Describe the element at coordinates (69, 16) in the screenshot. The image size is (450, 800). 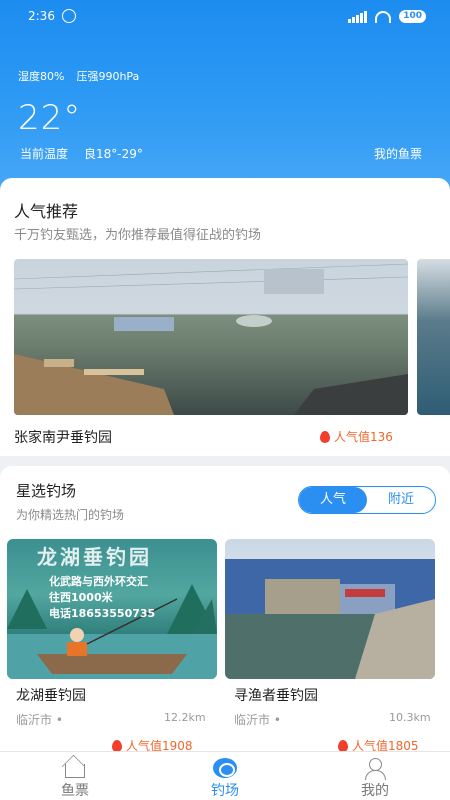
I see `alarm-icon` at that location.